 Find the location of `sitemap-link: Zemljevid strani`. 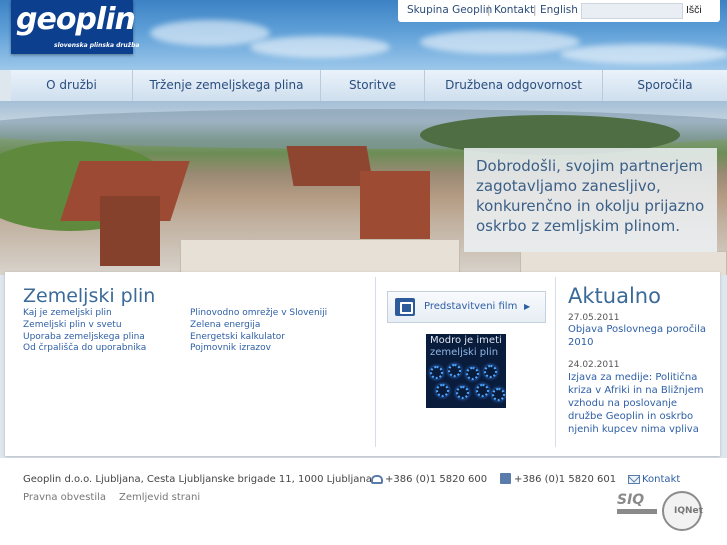

sitemap-link: Zemljevid strani is located at coordinates (159, 497).